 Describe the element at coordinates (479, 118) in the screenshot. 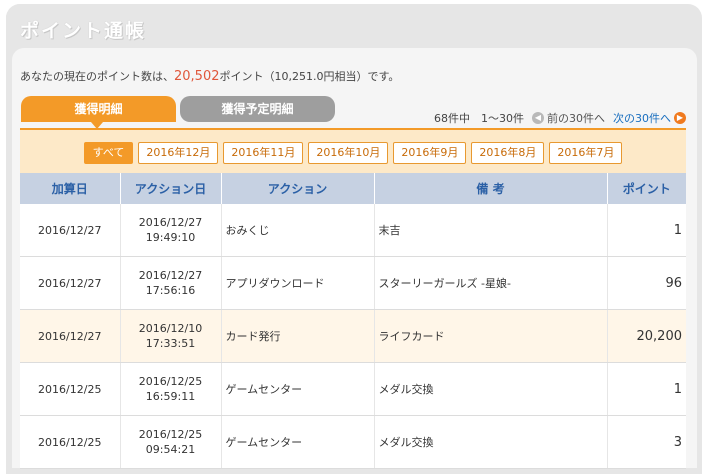

I see `pager-summary: 68件中 1～30件` at that location.